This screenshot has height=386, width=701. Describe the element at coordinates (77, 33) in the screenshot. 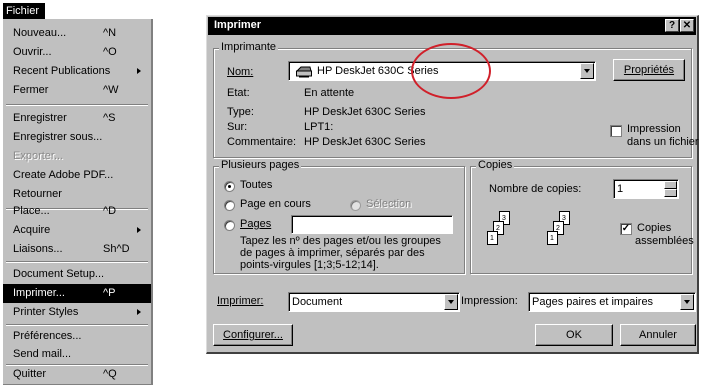

I see `menu-item-new: Nouveau... ^N` at that location.